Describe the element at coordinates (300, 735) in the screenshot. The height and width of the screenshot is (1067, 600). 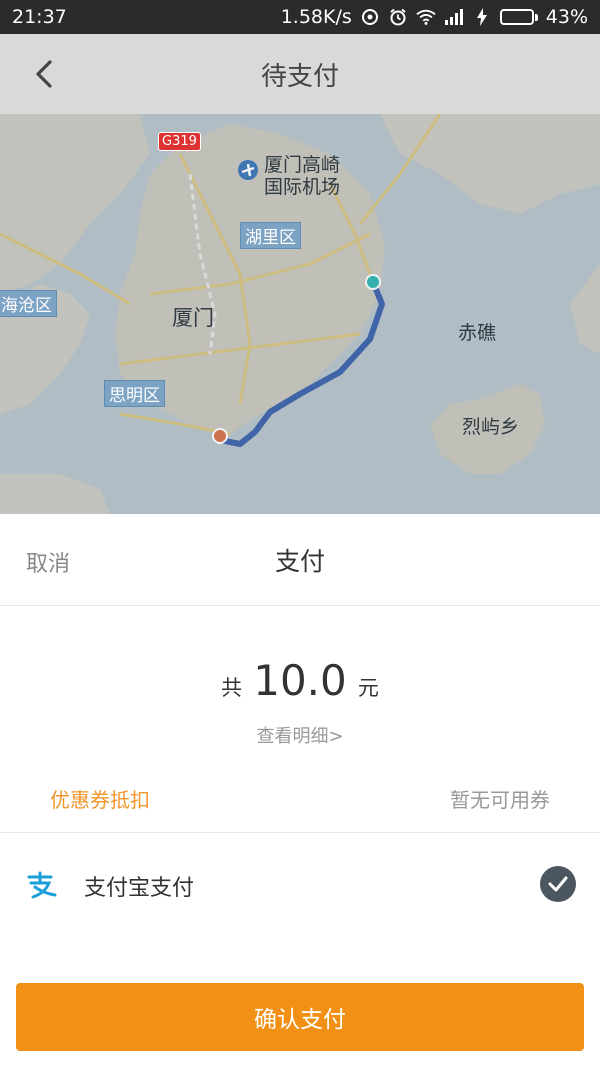
I see `view-details-link: 查看明细>` at that location.